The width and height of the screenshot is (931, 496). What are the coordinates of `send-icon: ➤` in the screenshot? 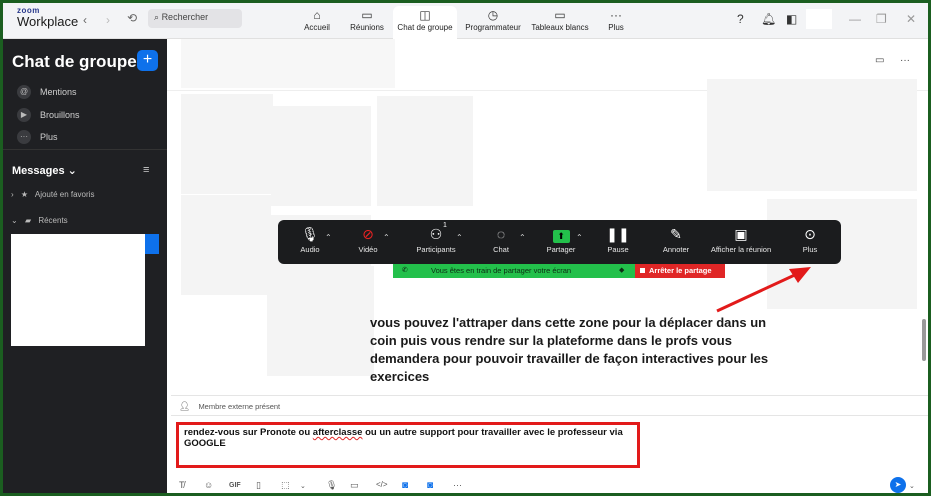 It's located at (898, 484).